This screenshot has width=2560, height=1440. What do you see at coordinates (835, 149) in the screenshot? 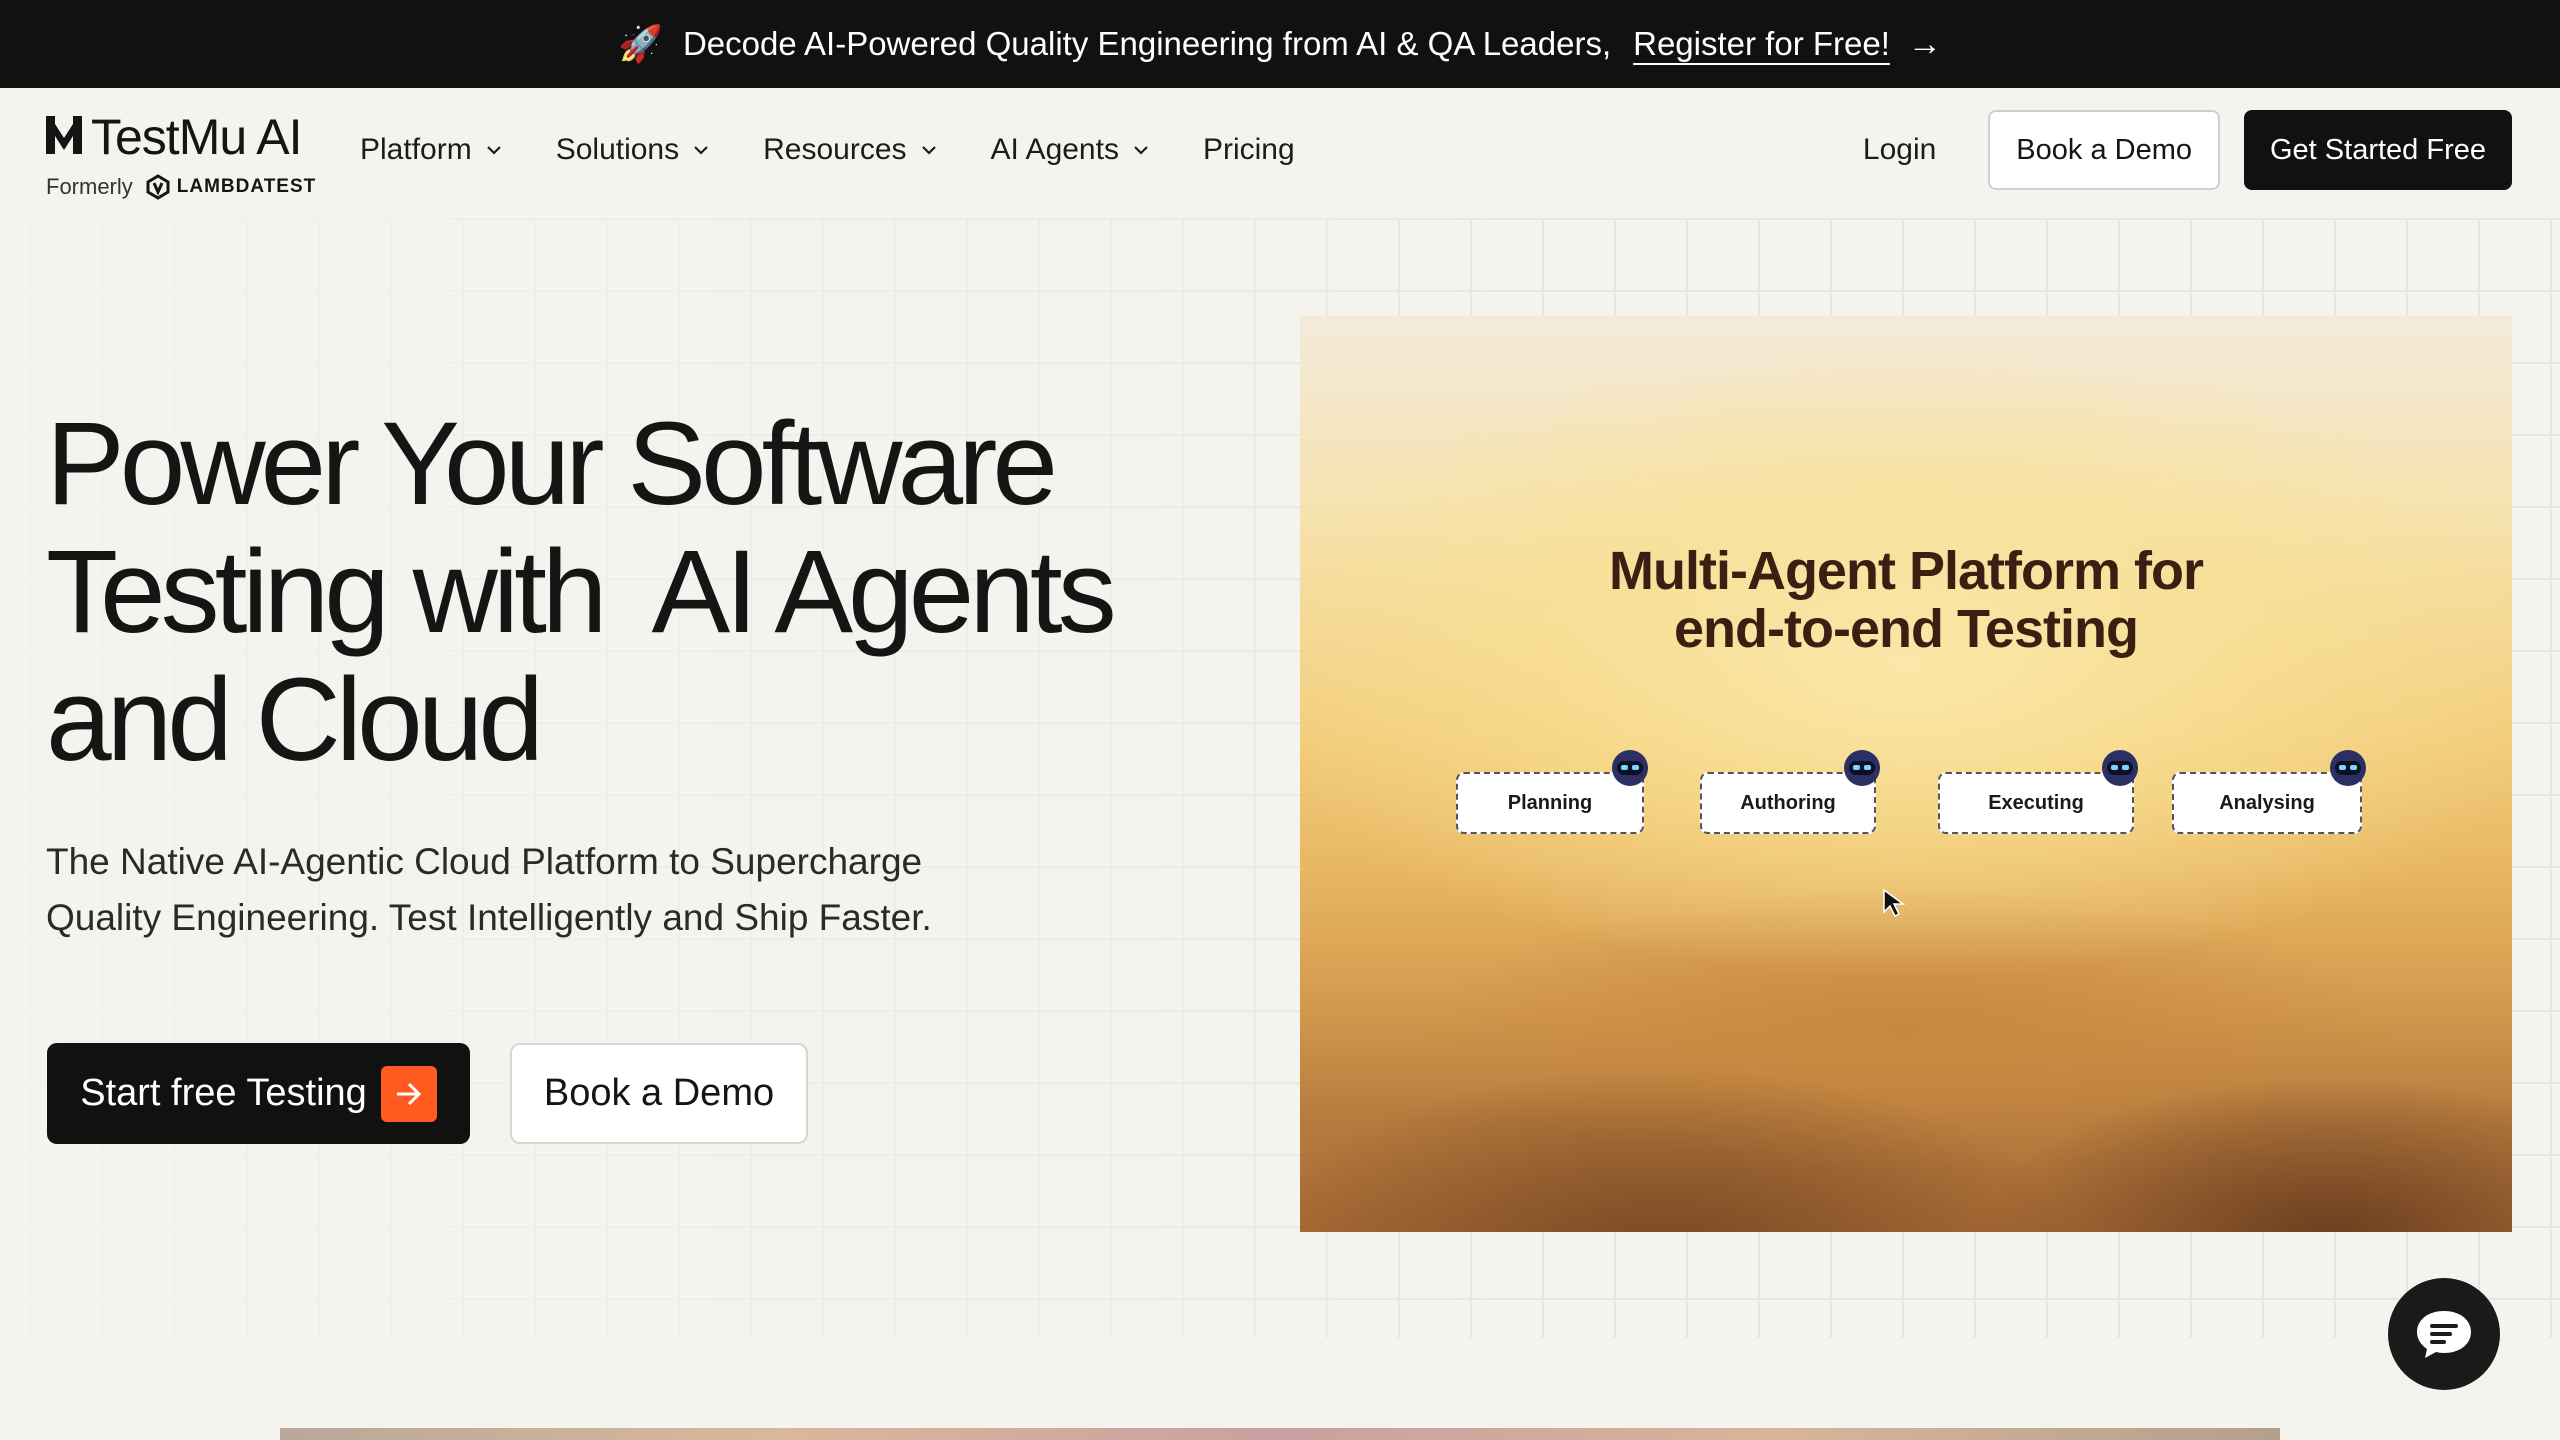
I see `nav-item-label: Resources` at bounding box center [835, 149].